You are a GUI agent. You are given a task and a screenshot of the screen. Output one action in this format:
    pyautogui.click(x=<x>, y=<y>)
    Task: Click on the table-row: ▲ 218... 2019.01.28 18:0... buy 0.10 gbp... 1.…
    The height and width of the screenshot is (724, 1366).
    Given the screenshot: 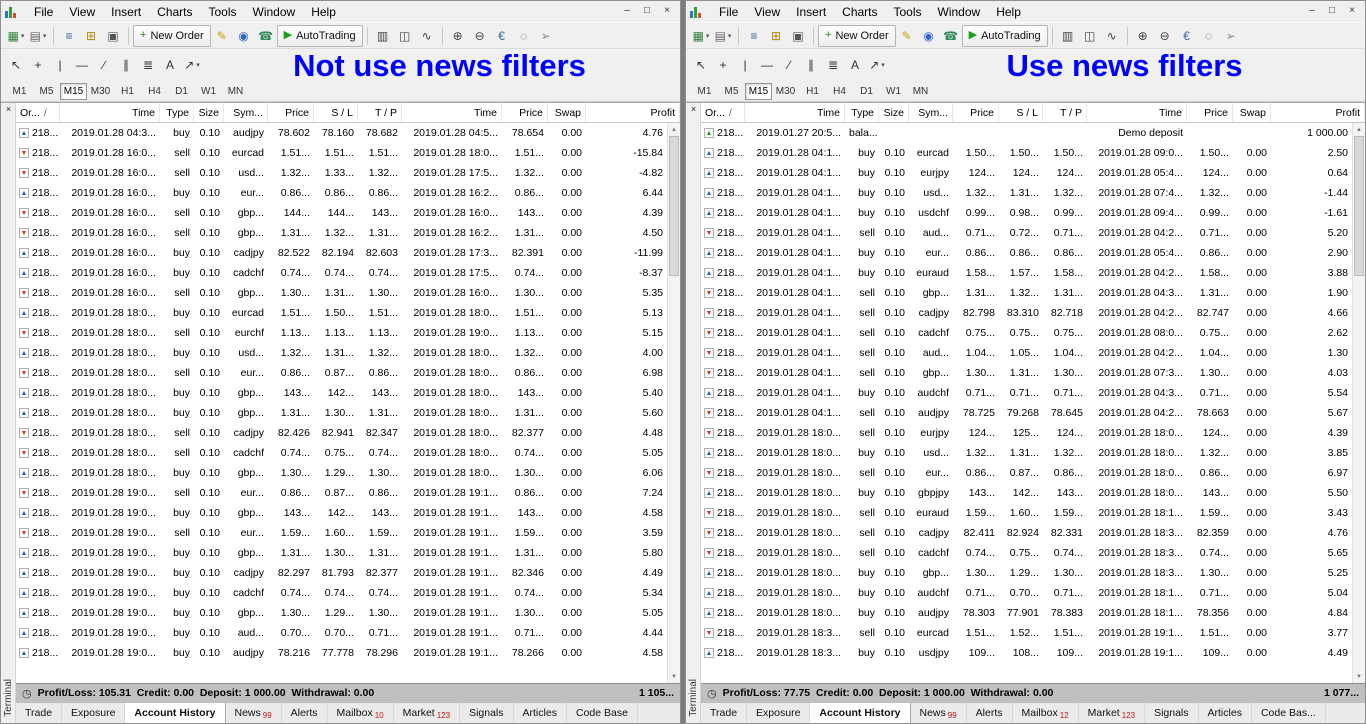 What is the action you would take?
    pyautogui.click(x=341, y=413)
    